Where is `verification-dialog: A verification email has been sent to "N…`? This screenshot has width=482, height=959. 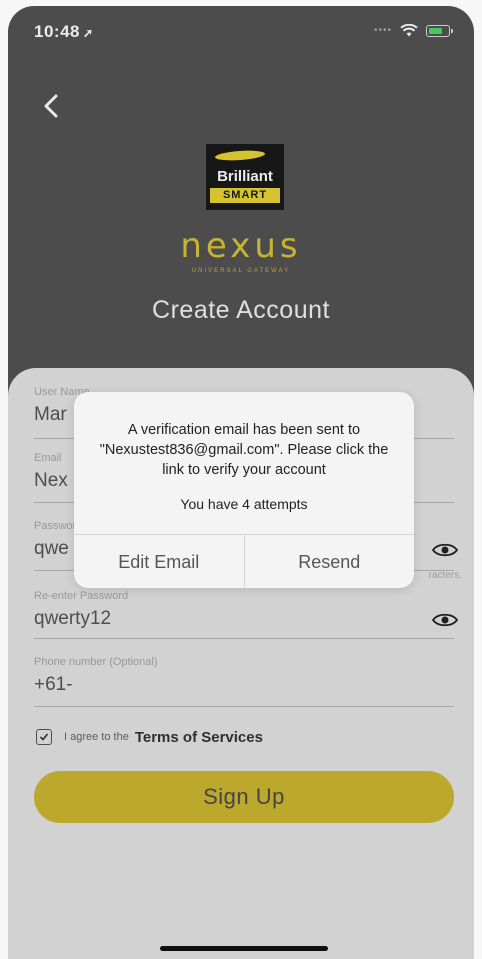 verification-dialog: A verification email has been sent to "N… is located at coordinates (244, 490).